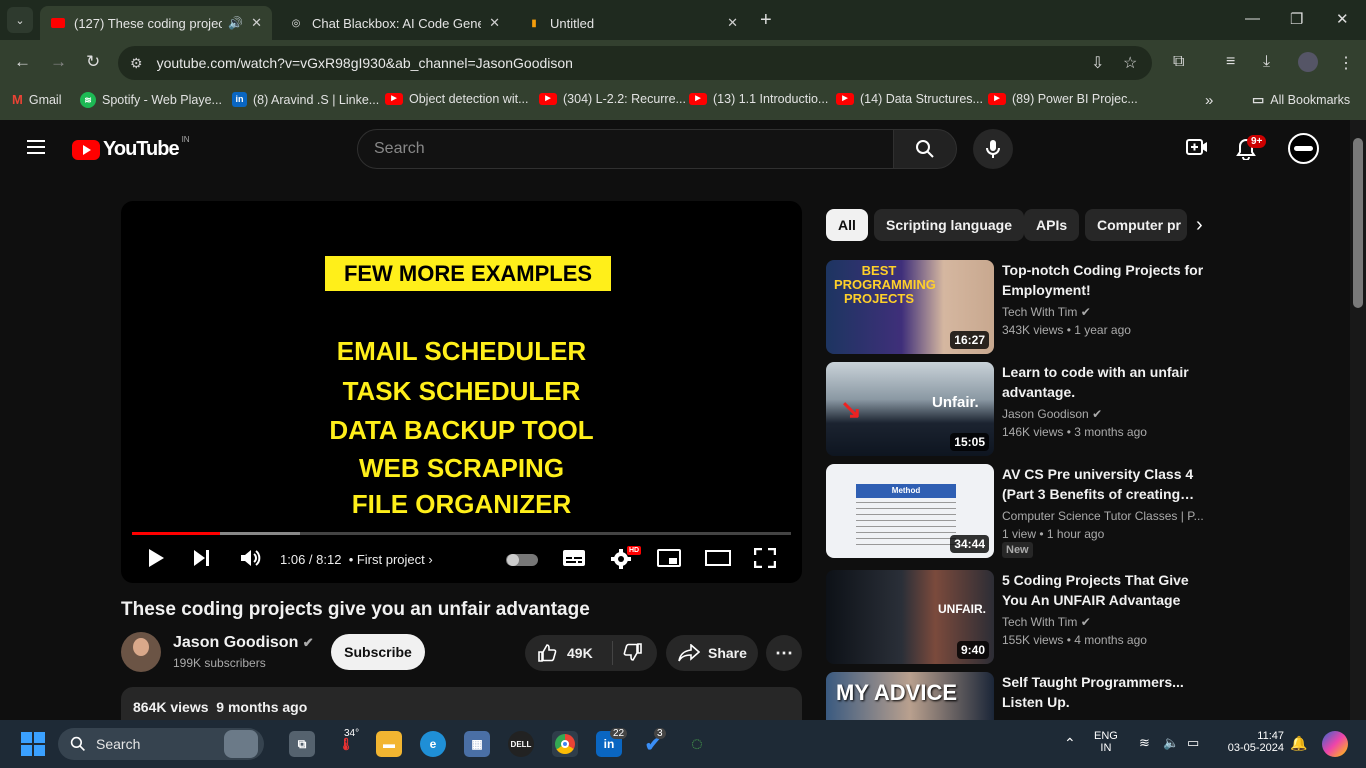  What do you see at coordinates (235, 642) in the screenshot?
I see `channel-name-text: Jason Goodison` at bounding box center [235, 642].